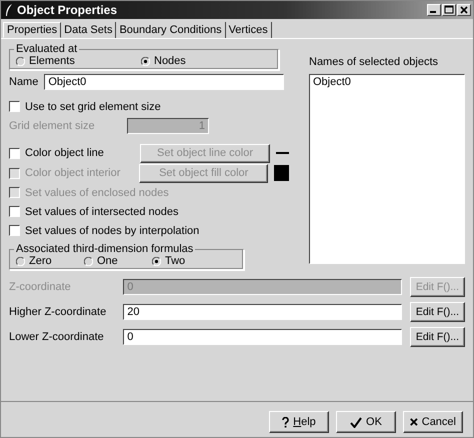 This screenshot has height=438, width=474. I want to click on field-label: Grid element size, so click(52, 126).